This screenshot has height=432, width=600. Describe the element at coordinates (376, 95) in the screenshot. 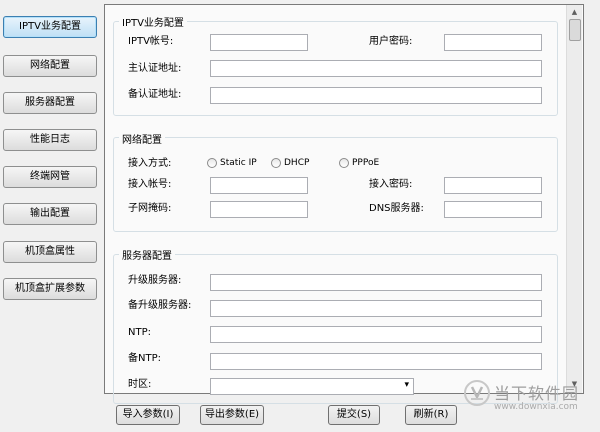

I see `backup-auth-input` at that location.